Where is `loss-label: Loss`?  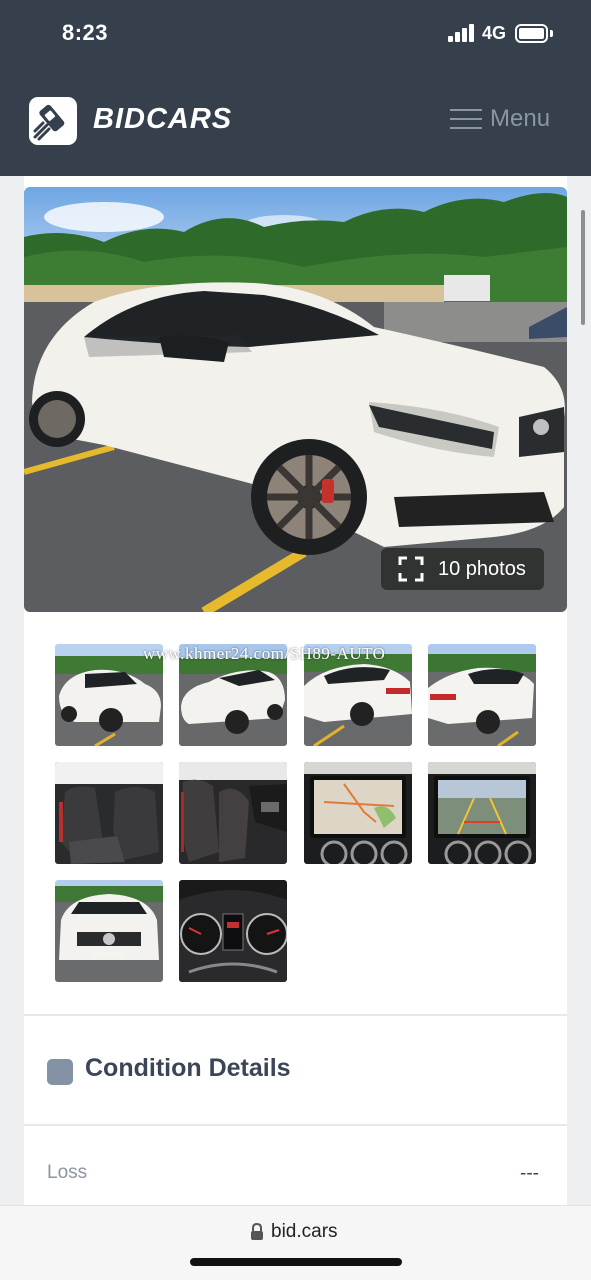
loss-label: Loss is located at coordinates (67, 1172).